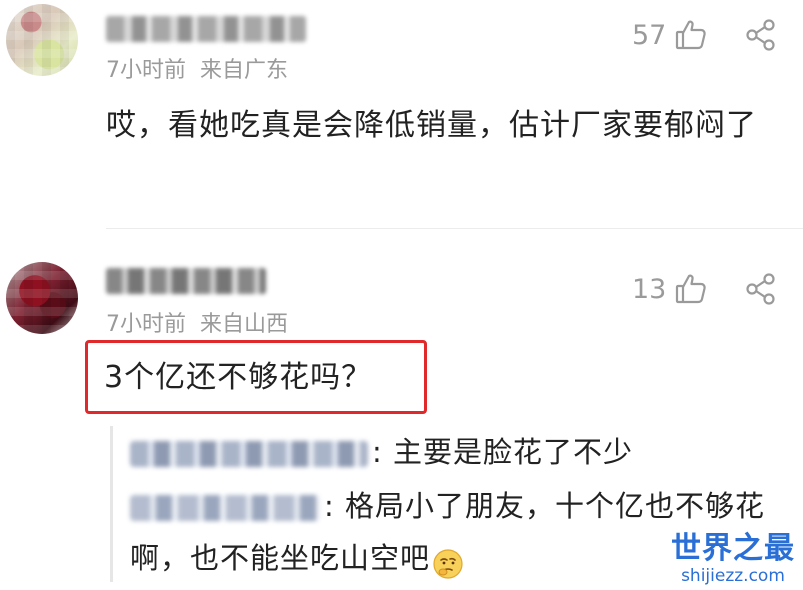 The width and height of the screenshot is (803, 590). What do you see at coordinates (238, 377) in the screenshot?
I see `comment-body: 3个亿还不够花吗？` at bounding box center [238, 377].